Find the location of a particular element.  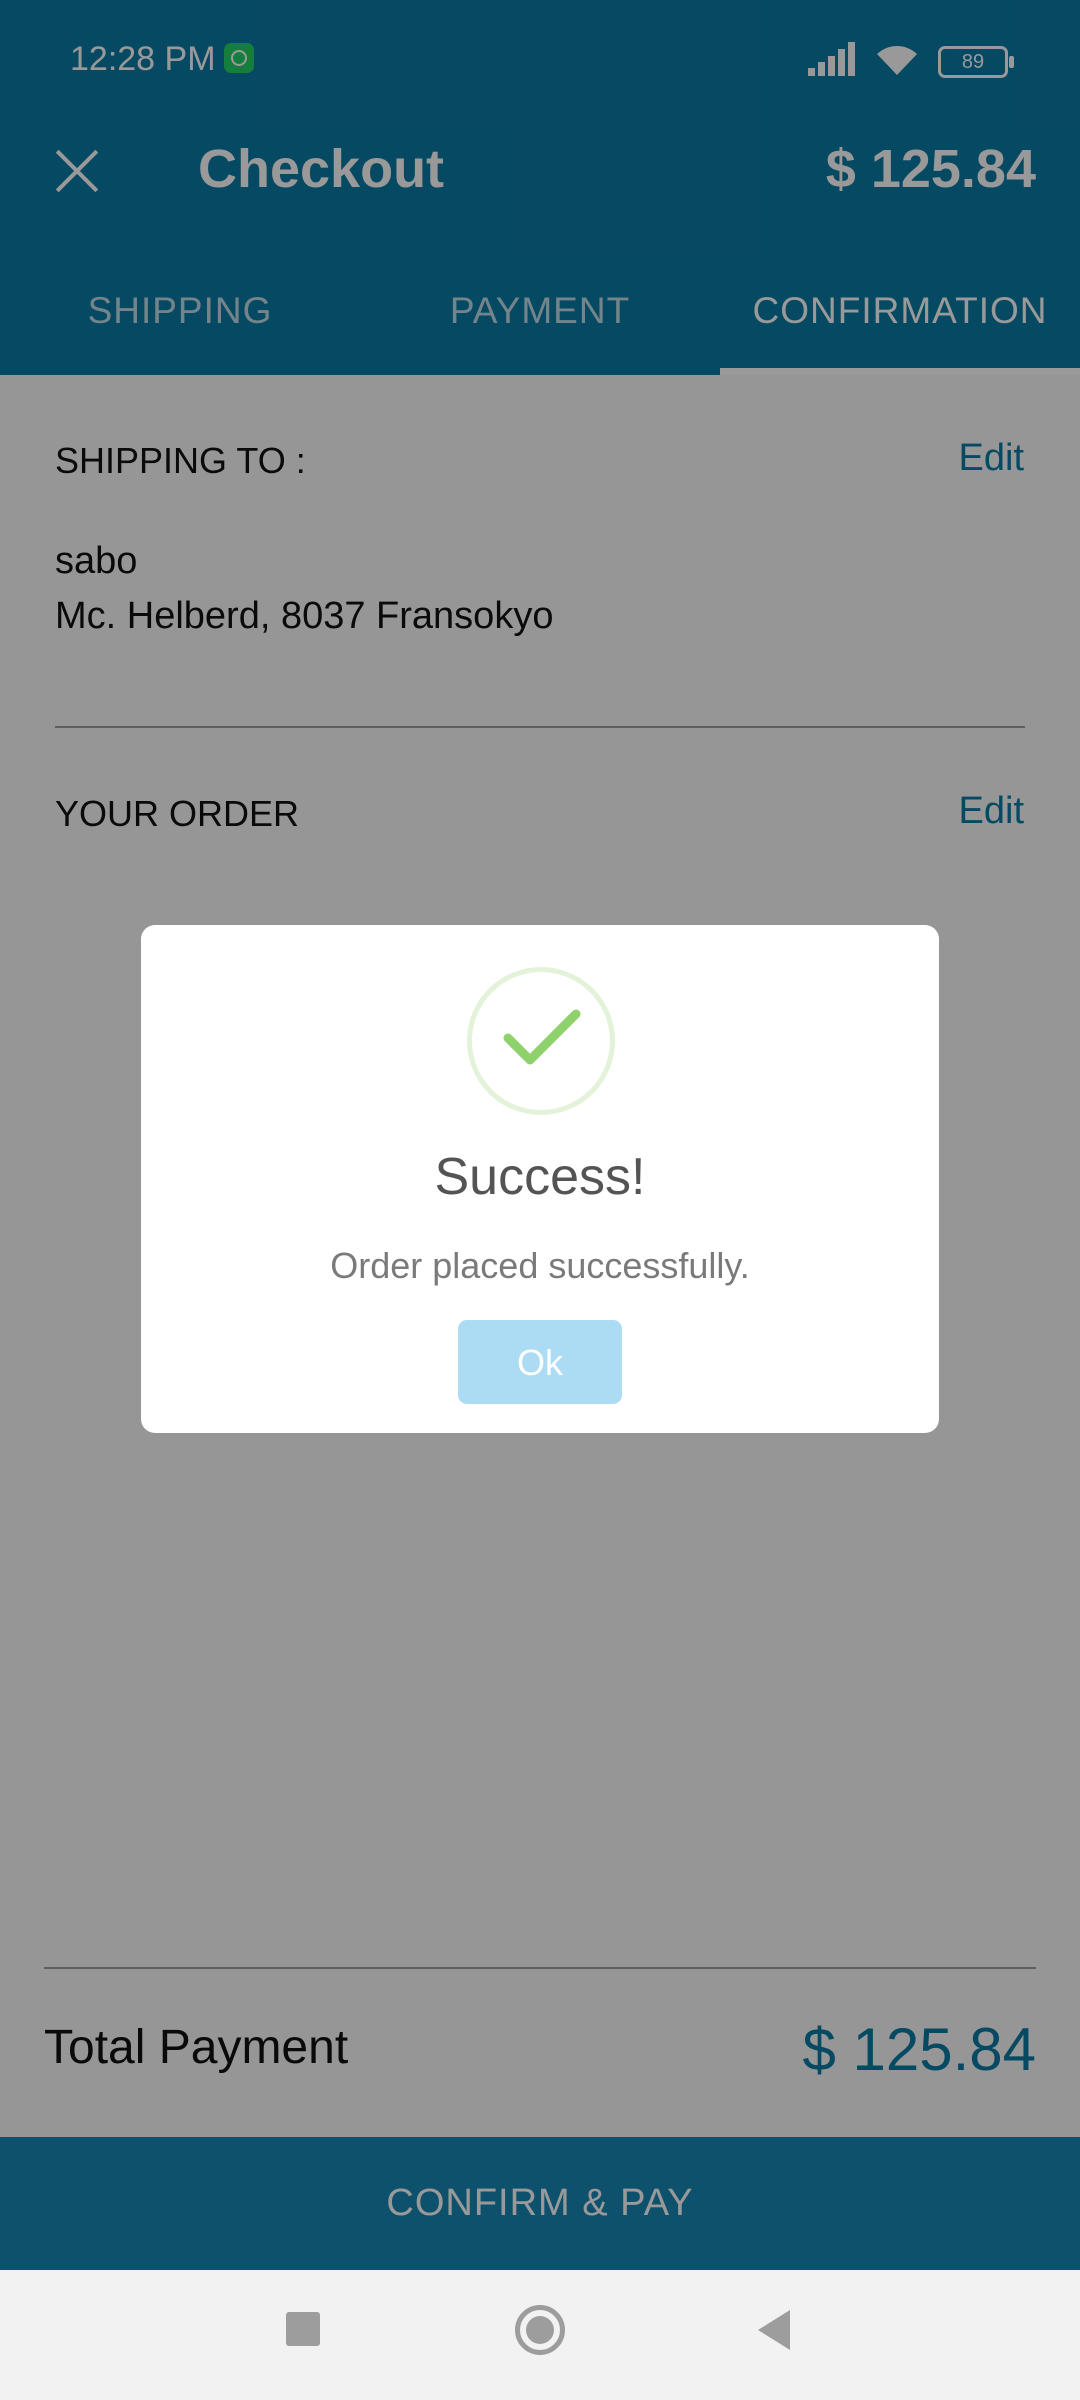

ok-button: Ok is located at coordinates (540, 1362).